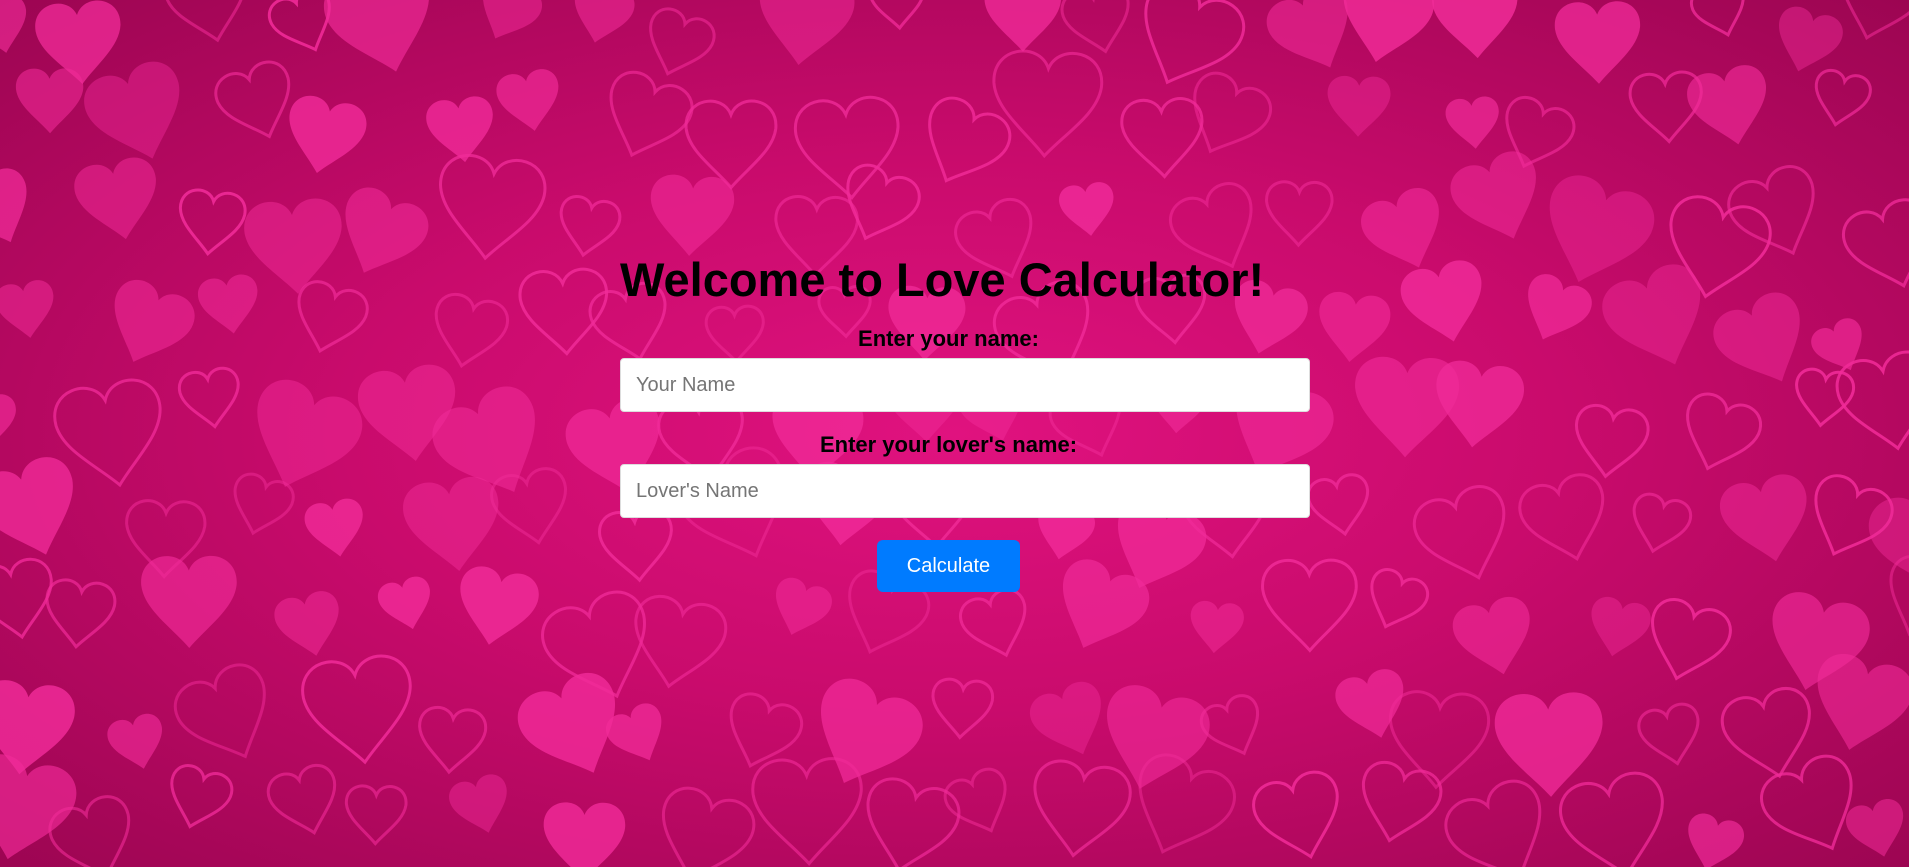  Describe the element at coordinates (942, 279) in the screenshot. I see `page-title: Welcome to Love Calculator!` at that location.